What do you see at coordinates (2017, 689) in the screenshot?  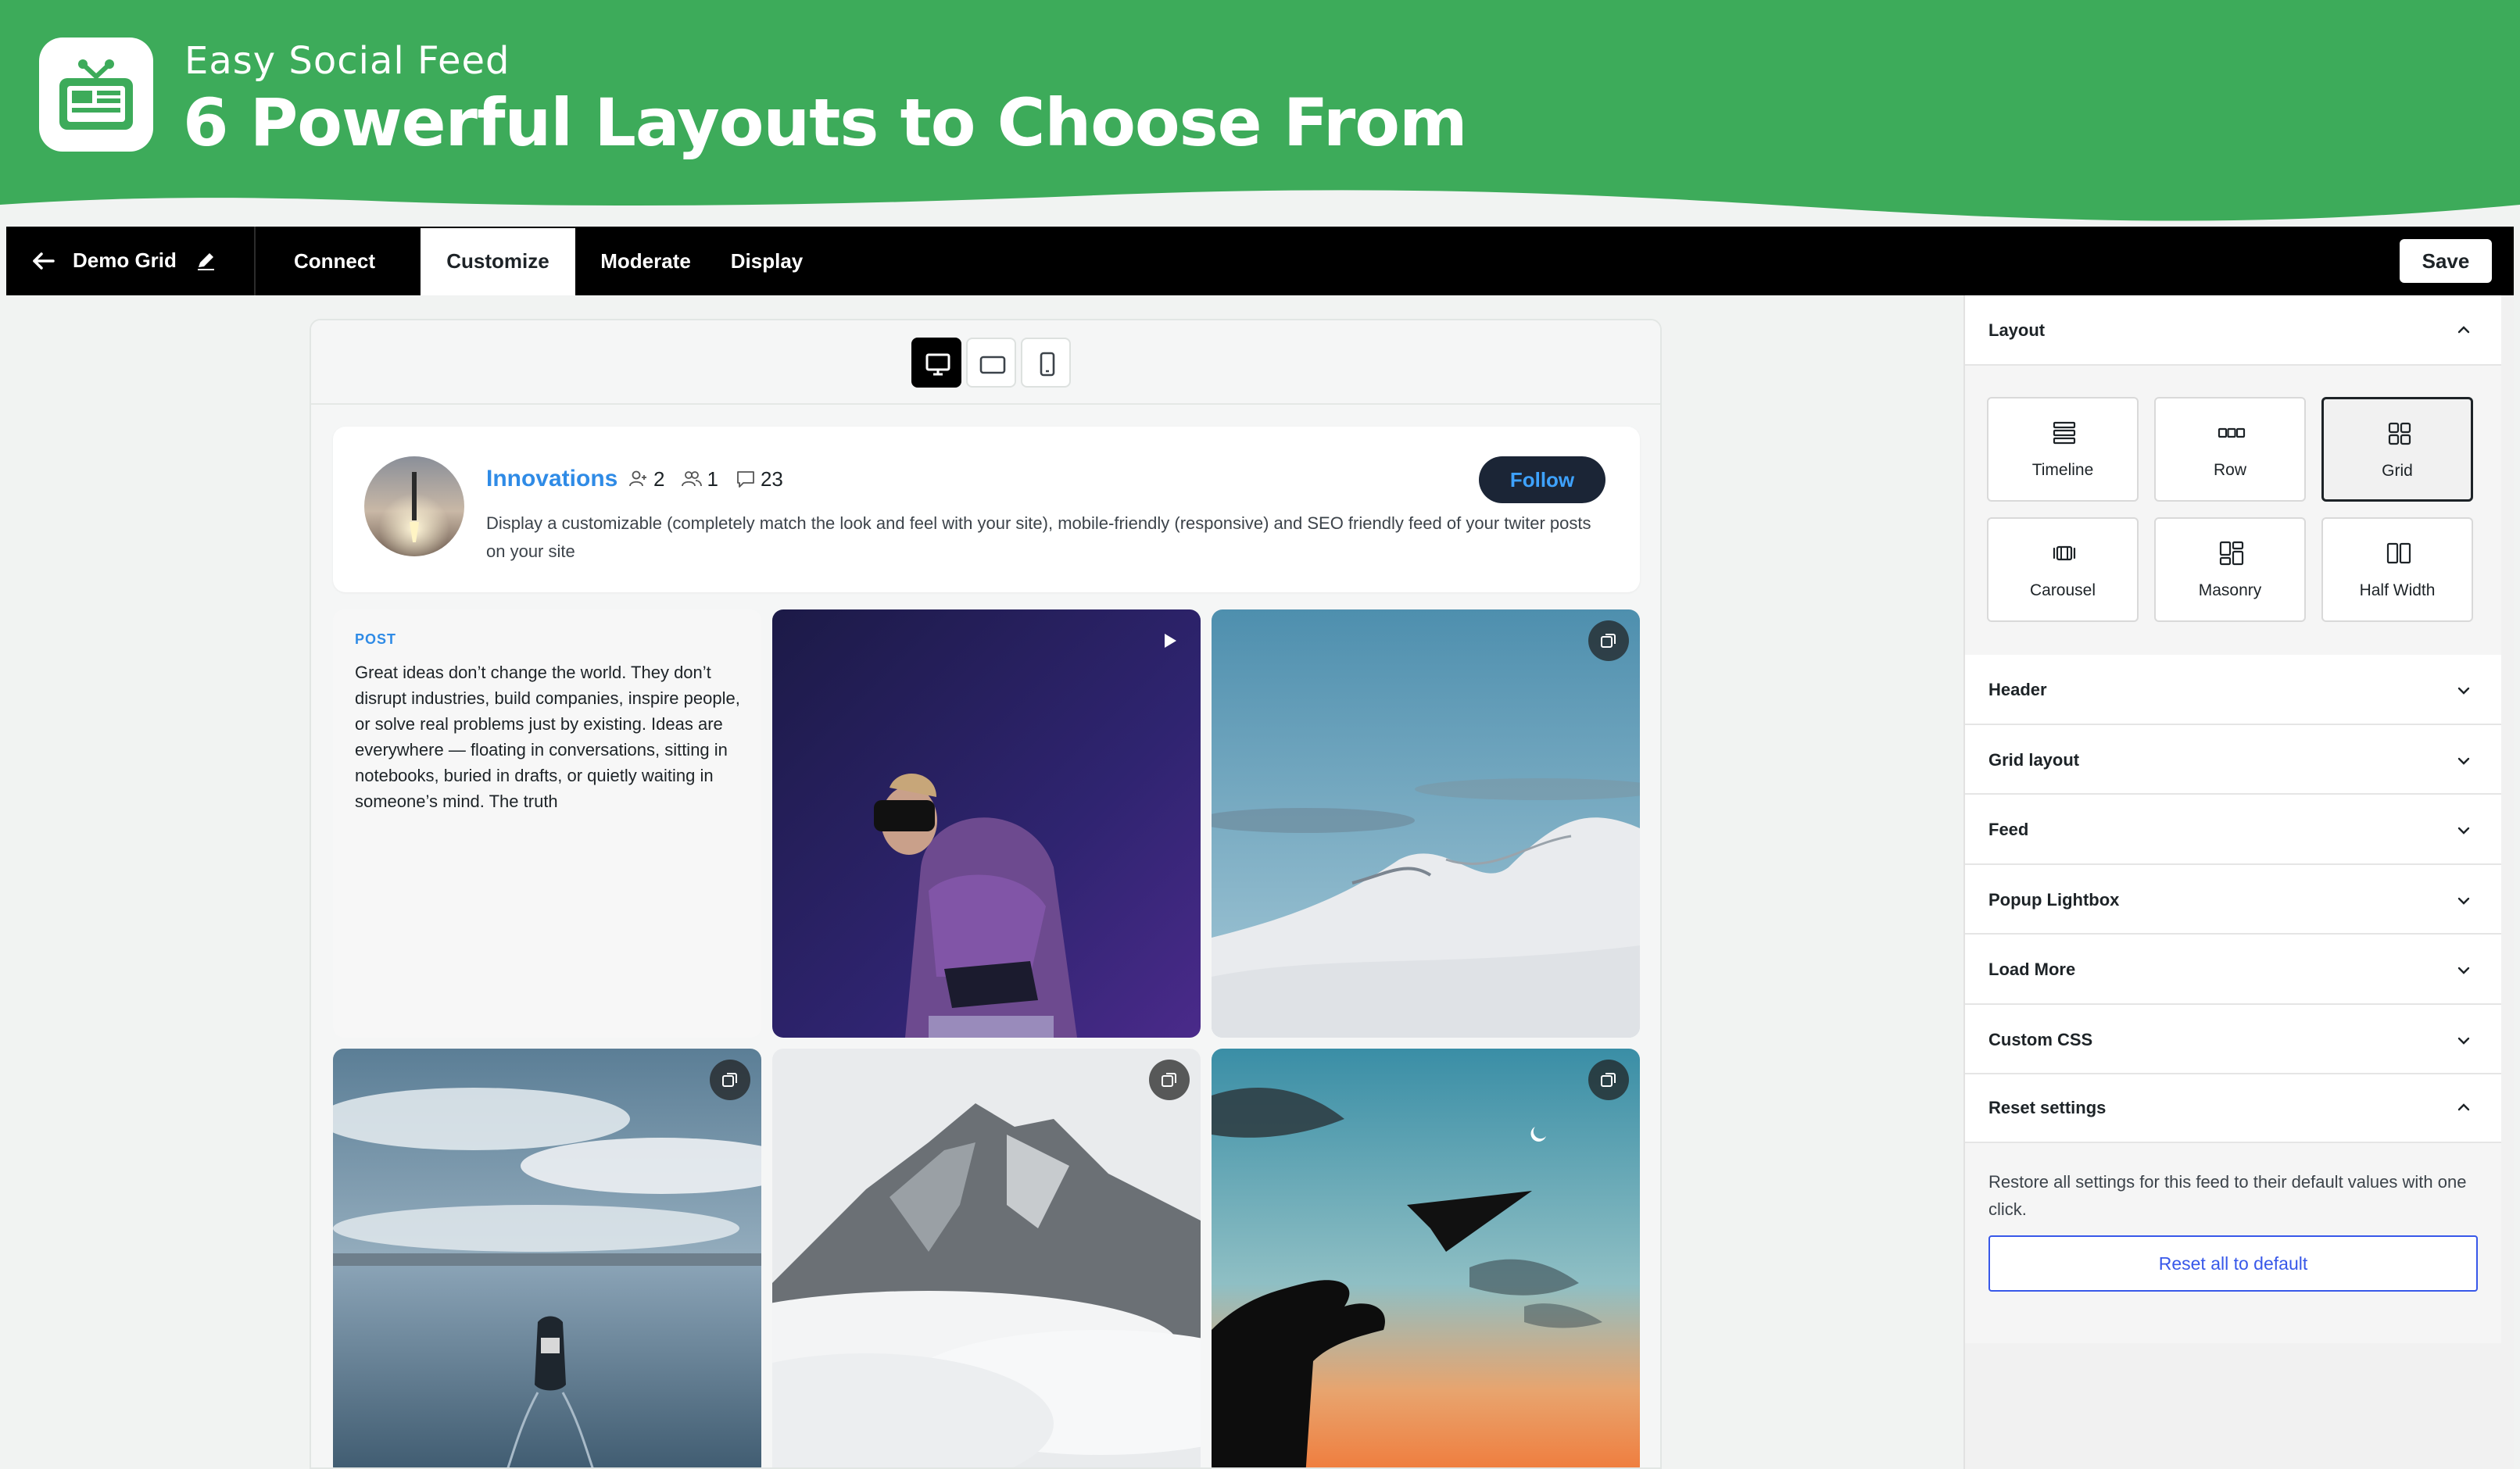 I see `section-title: Header` at bounding box center [2017, 689].